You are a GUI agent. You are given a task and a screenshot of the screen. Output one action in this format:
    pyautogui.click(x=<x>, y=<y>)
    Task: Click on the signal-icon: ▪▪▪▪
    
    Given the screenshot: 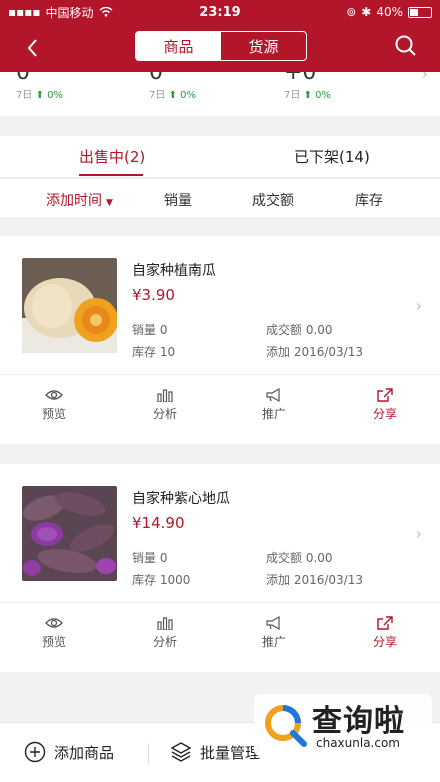 What is the action you would take?
    pyautogui.click(x=24, y=12)
    